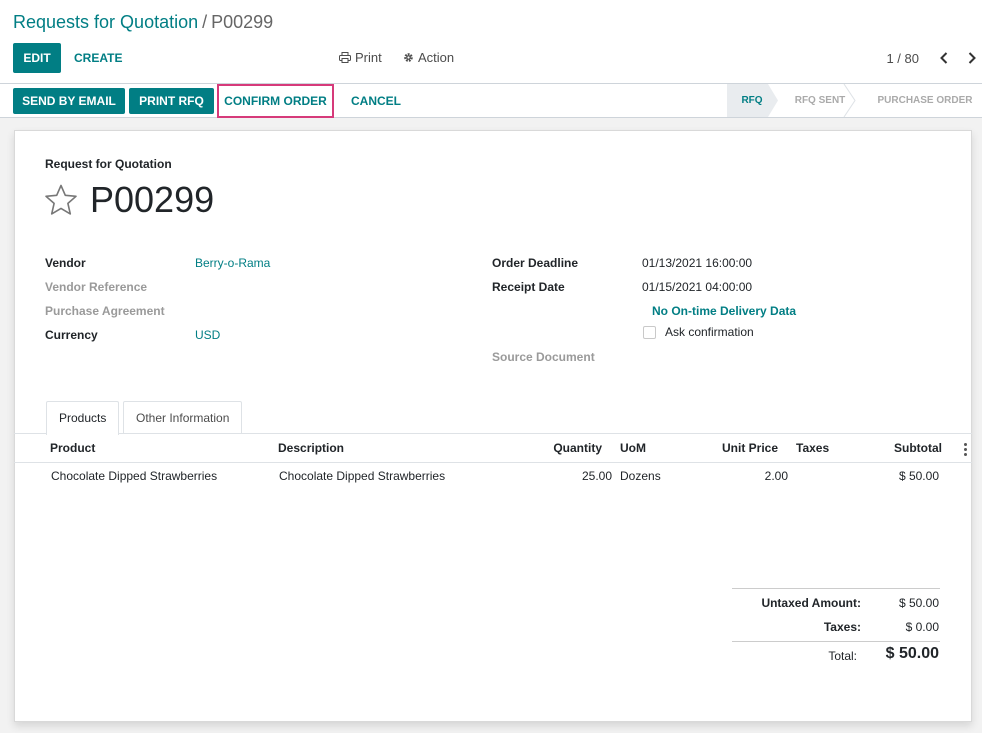  What do you see at coordinates (72, 448) in the screenshot?
I see `column-product: Product` at bounding box center [72, 448].